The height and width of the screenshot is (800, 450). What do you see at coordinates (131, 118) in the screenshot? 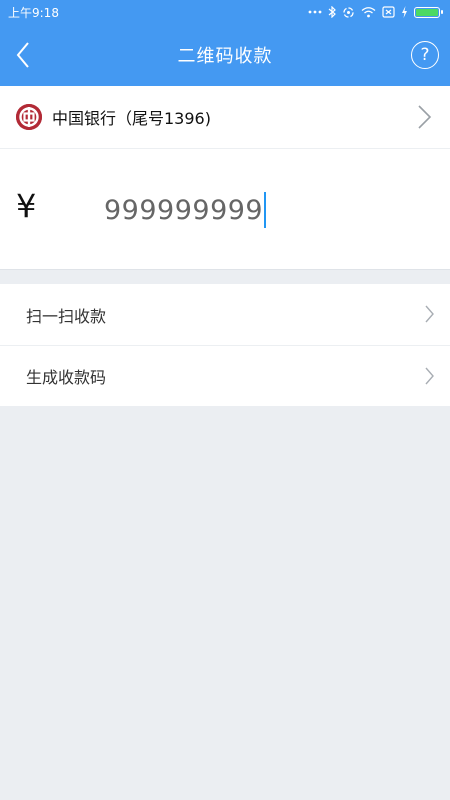
I see `bank-account-label: 中国银行（尾号1396)` at bounding box center [131, 118].